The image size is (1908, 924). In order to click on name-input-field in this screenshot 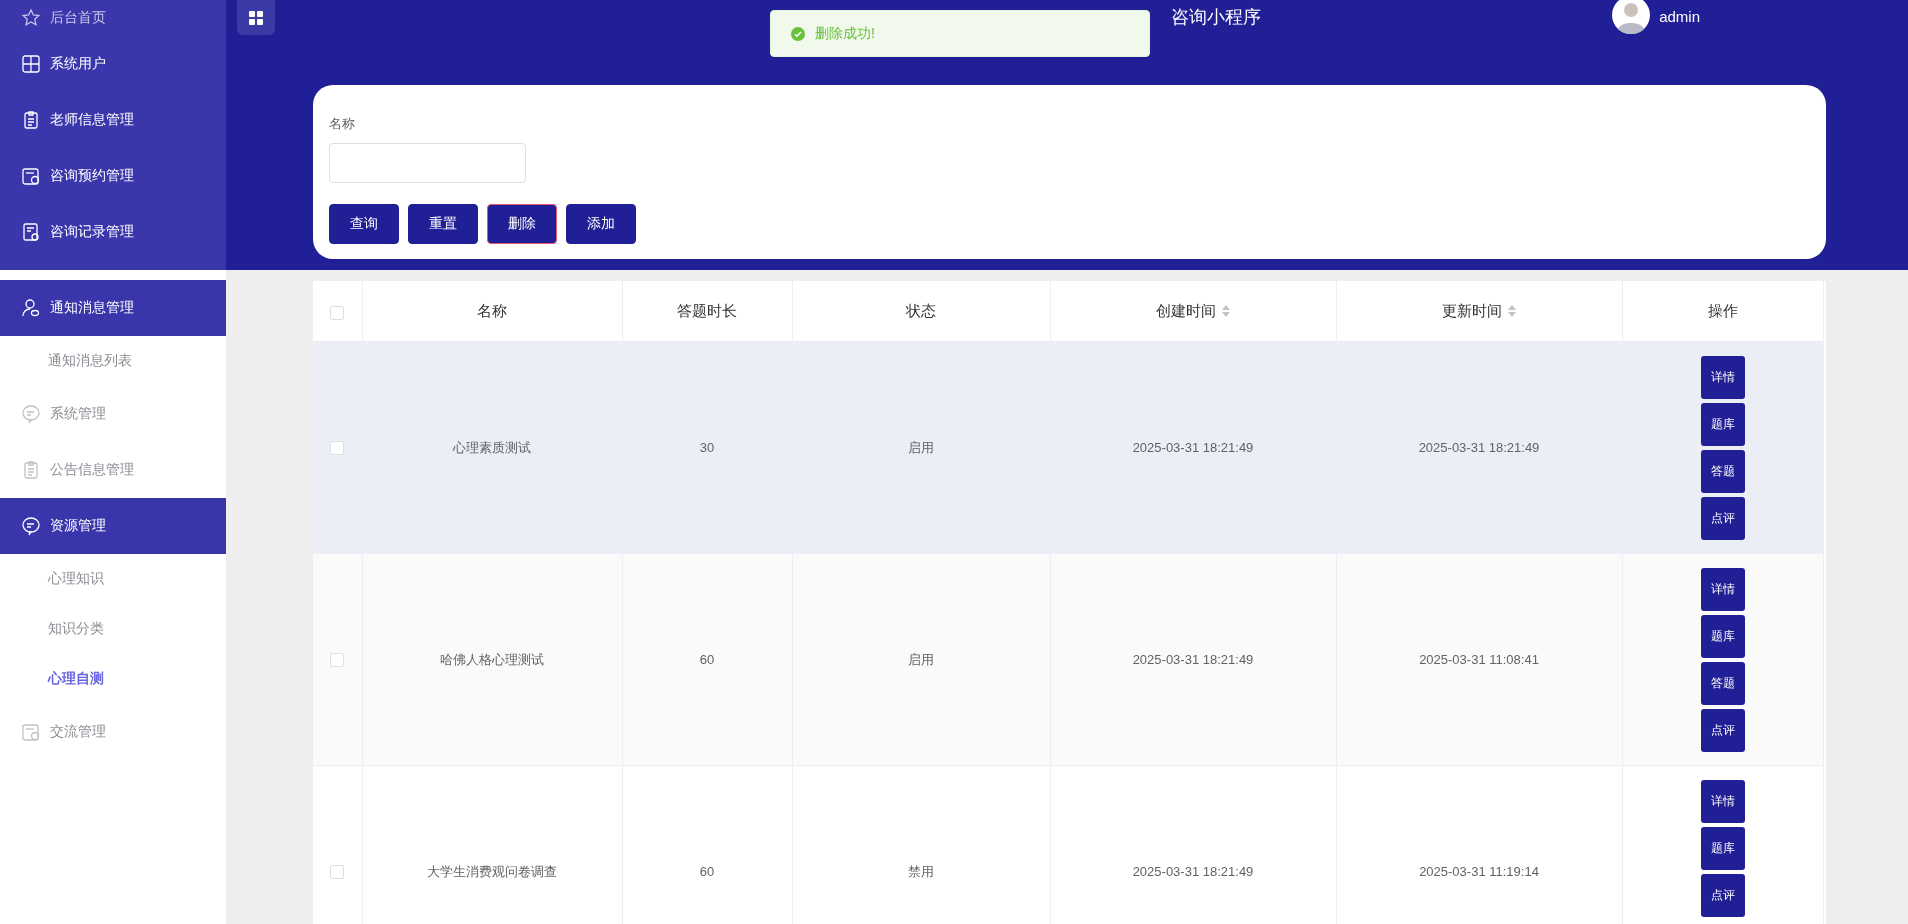, I will do `click(427, 163)`.